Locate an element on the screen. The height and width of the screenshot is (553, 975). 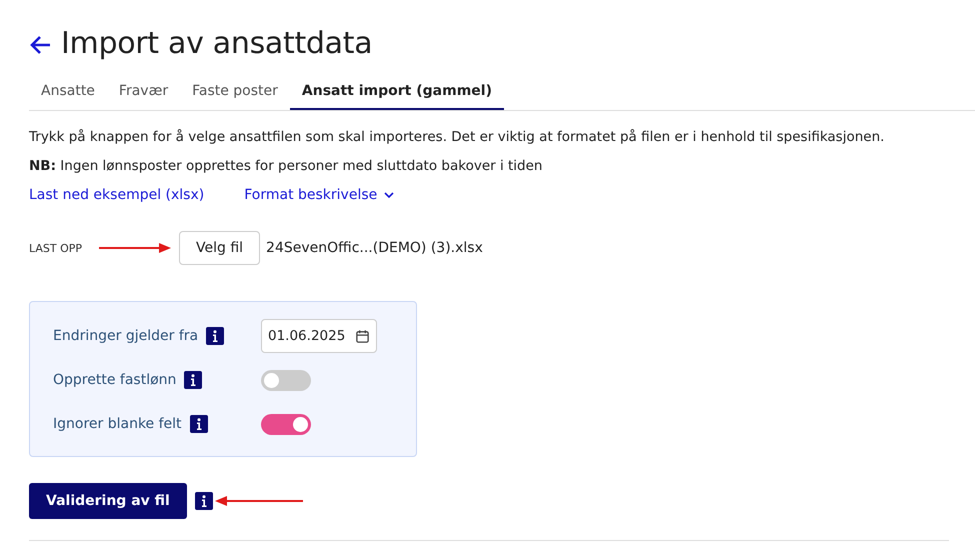
setting-label: Endringer gjelder fra is located at coordinates (125, 336).